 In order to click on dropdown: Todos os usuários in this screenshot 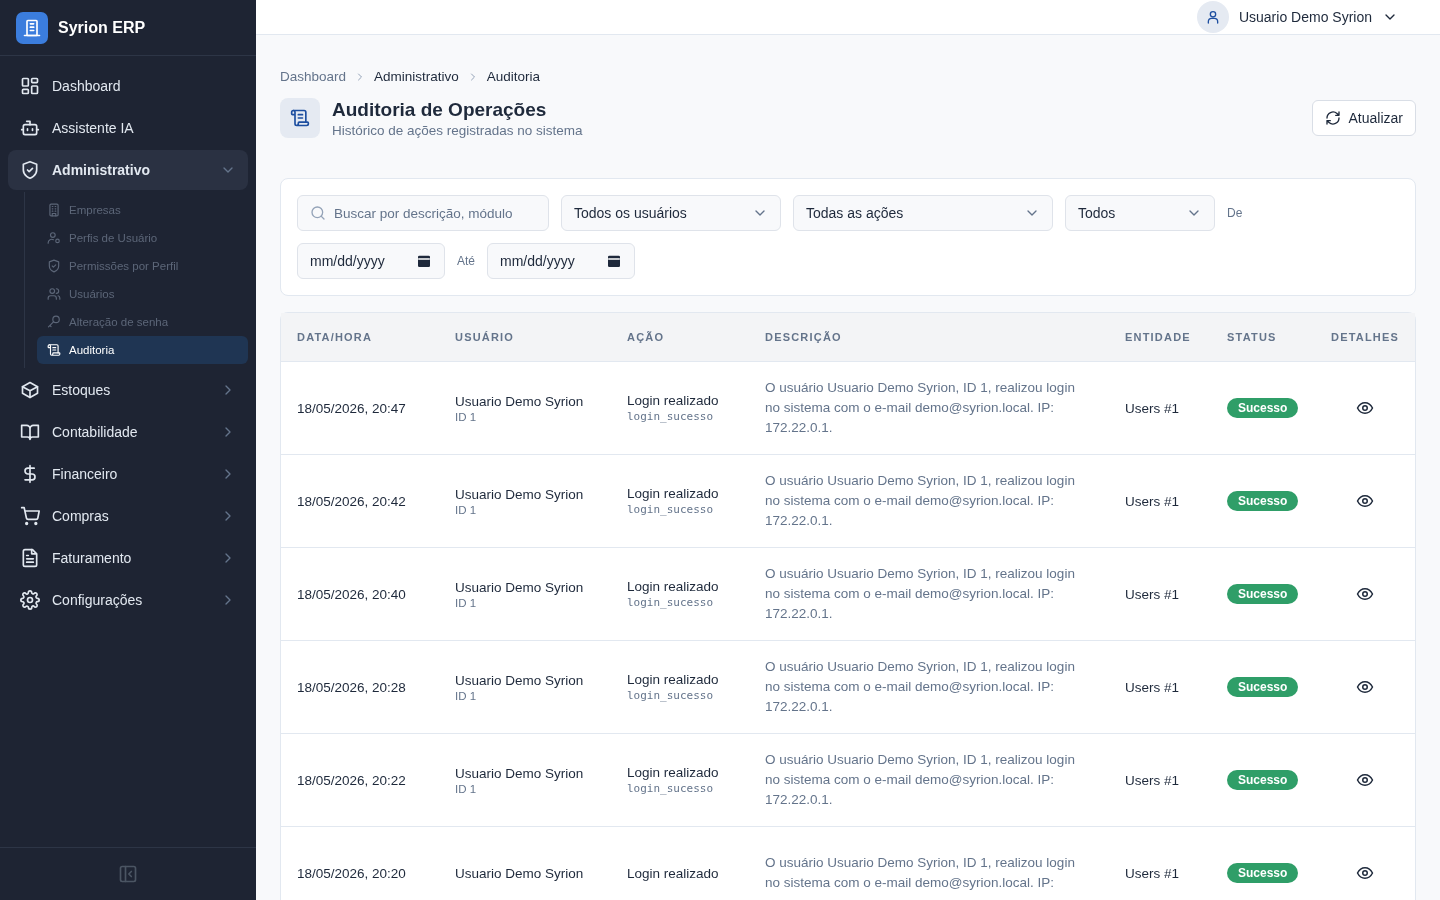, I will do `click(671, 213)`.